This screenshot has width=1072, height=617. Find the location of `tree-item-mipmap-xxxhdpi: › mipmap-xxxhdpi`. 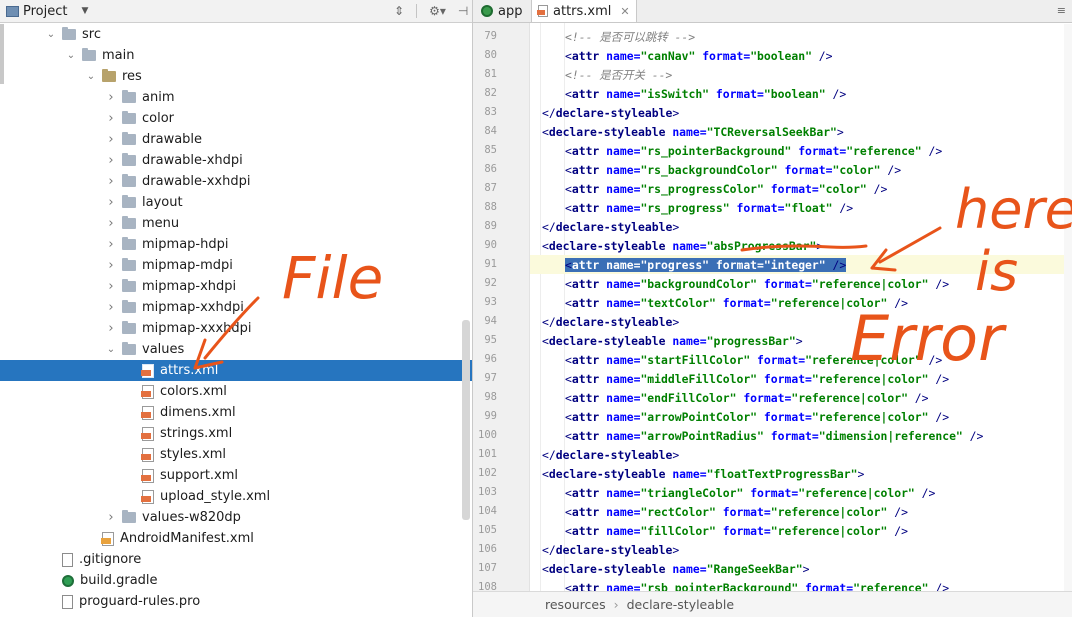

tree-item-mipmap-xxxhdpi: › mipmap-xxxhdpi is located at coordinates (236, 328).